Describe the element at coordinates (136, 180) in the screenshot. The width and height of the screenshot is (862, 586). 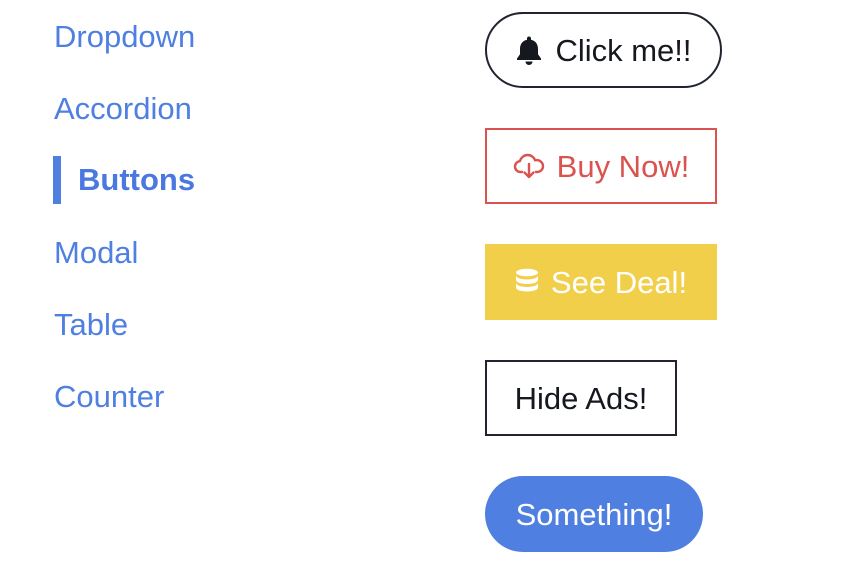
I see `sidebar-item-buttons: Buttons` at that location.